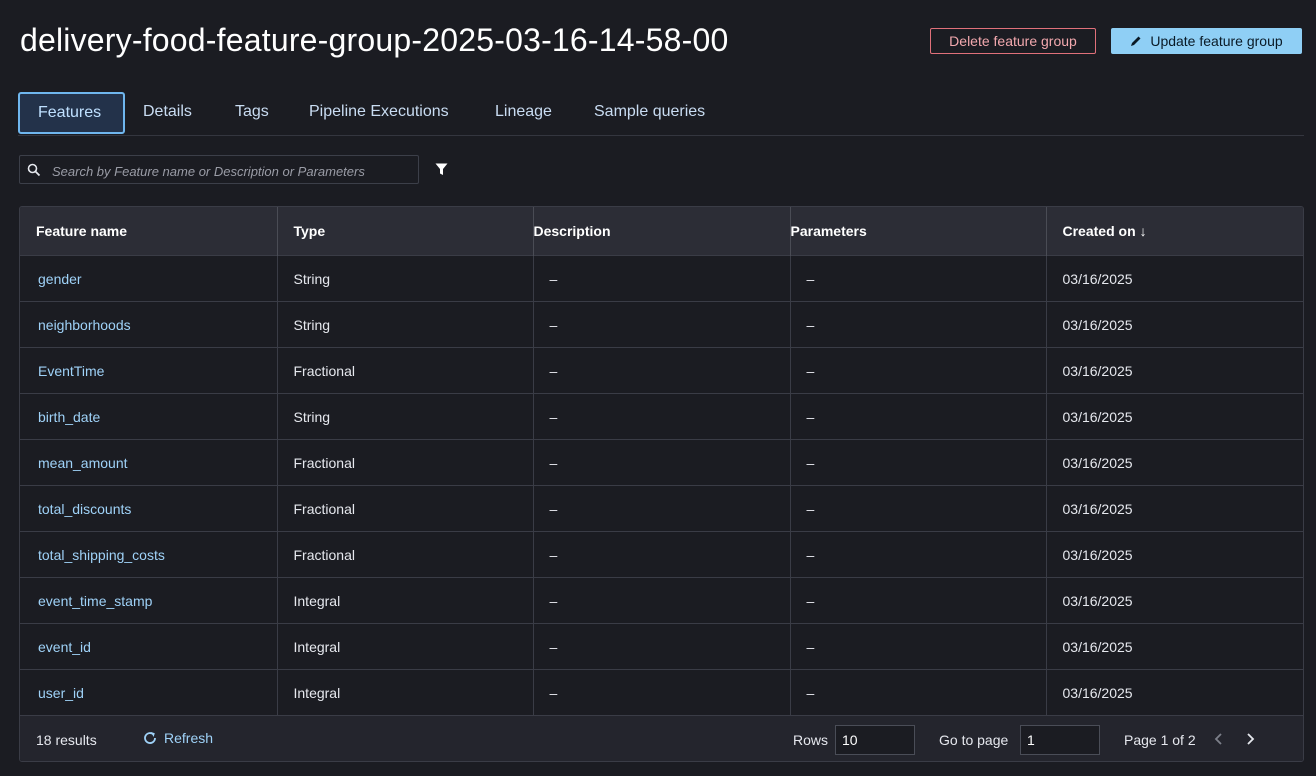 Image resolution: width=1316 pixels, height=776 pixels. Describe the element at coordinates (34, 170) in the screenshot. I see `search-icon` at that location.